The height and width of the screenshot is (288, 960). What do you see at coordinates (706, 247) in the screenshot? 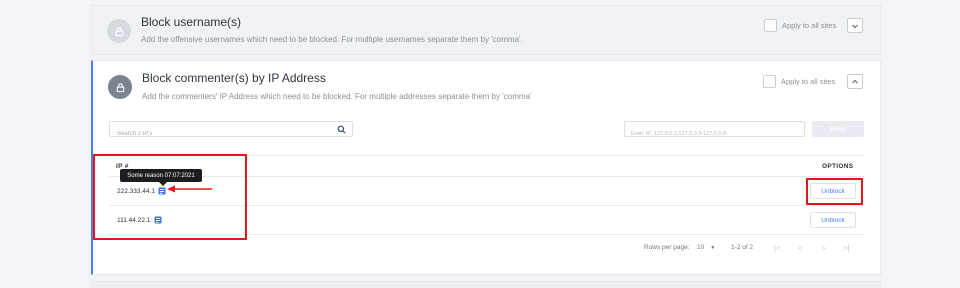
I see `rows-per-page-select: 10 ▼` at bounding box center [706, 247].